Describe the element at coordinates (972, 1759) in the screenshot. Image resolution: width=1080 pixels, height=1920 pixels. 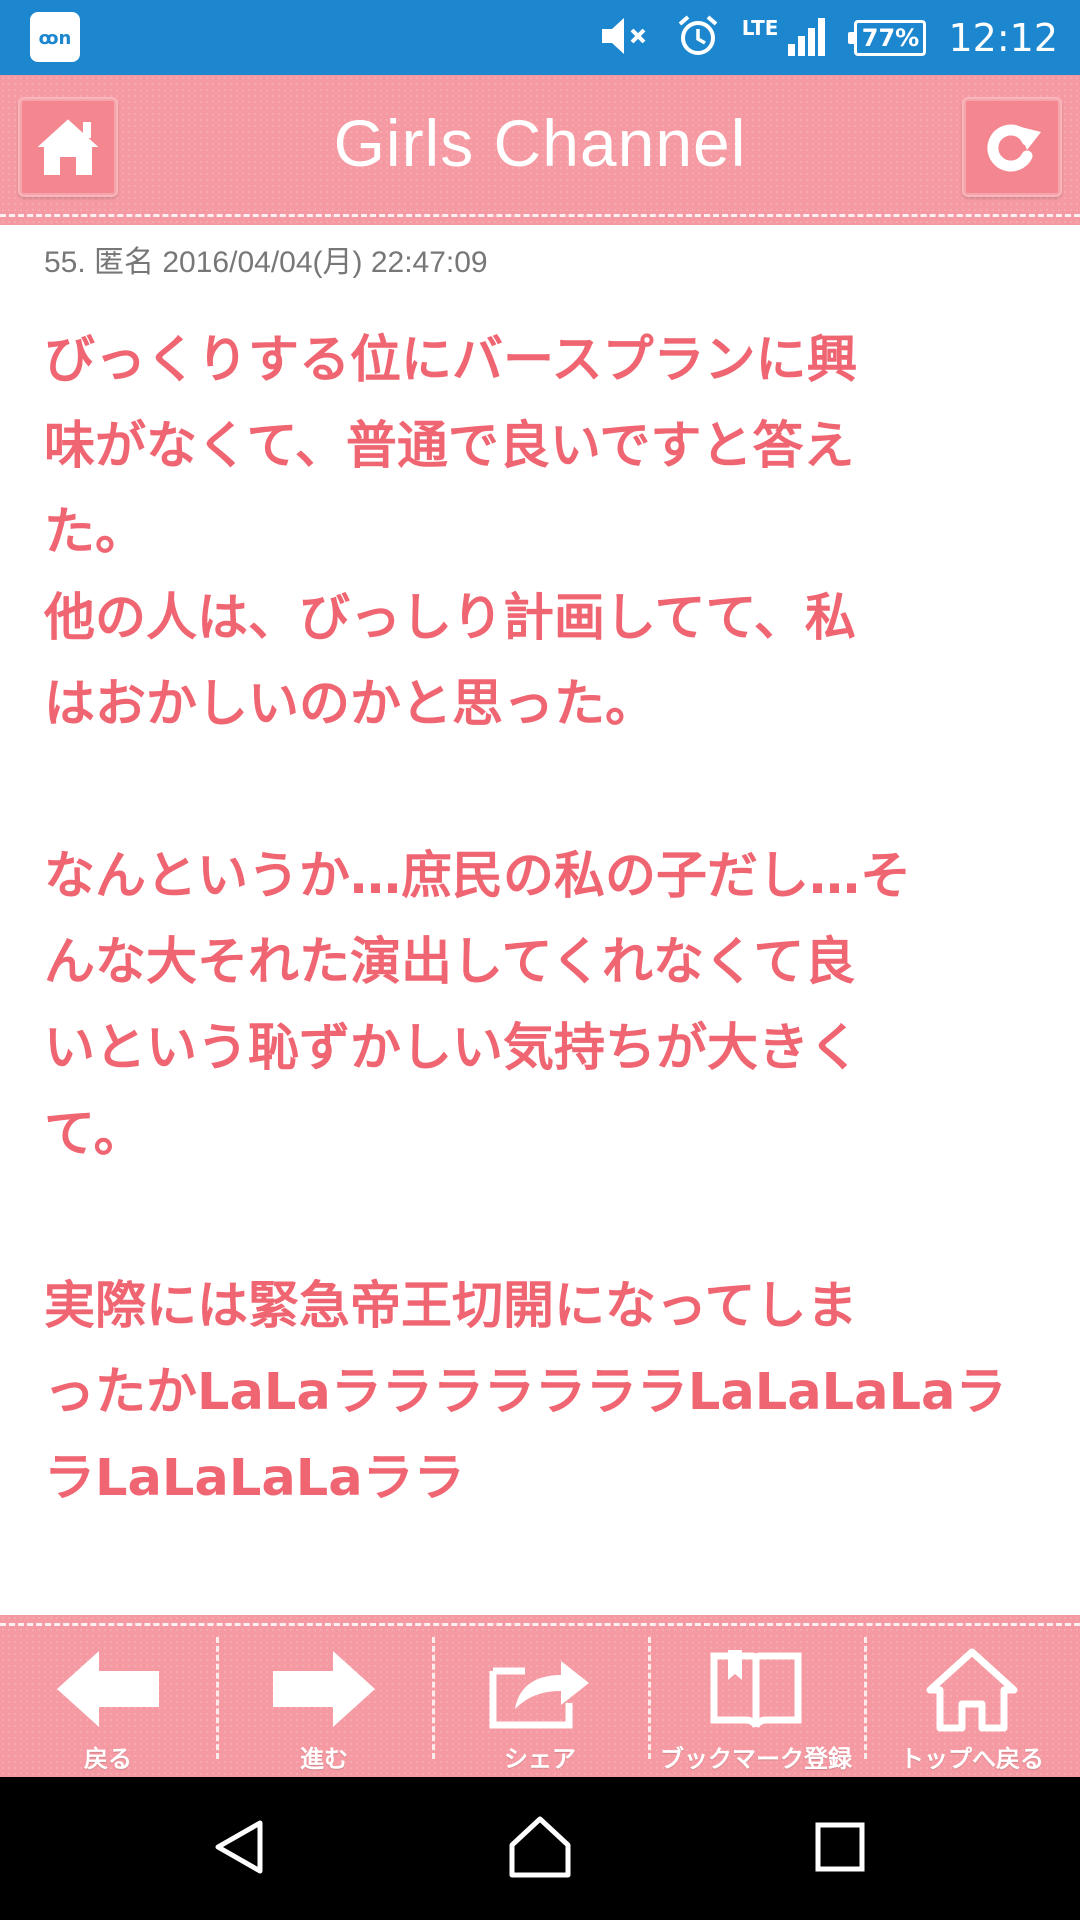
I see `top-label: トップへ戻る` at that location.